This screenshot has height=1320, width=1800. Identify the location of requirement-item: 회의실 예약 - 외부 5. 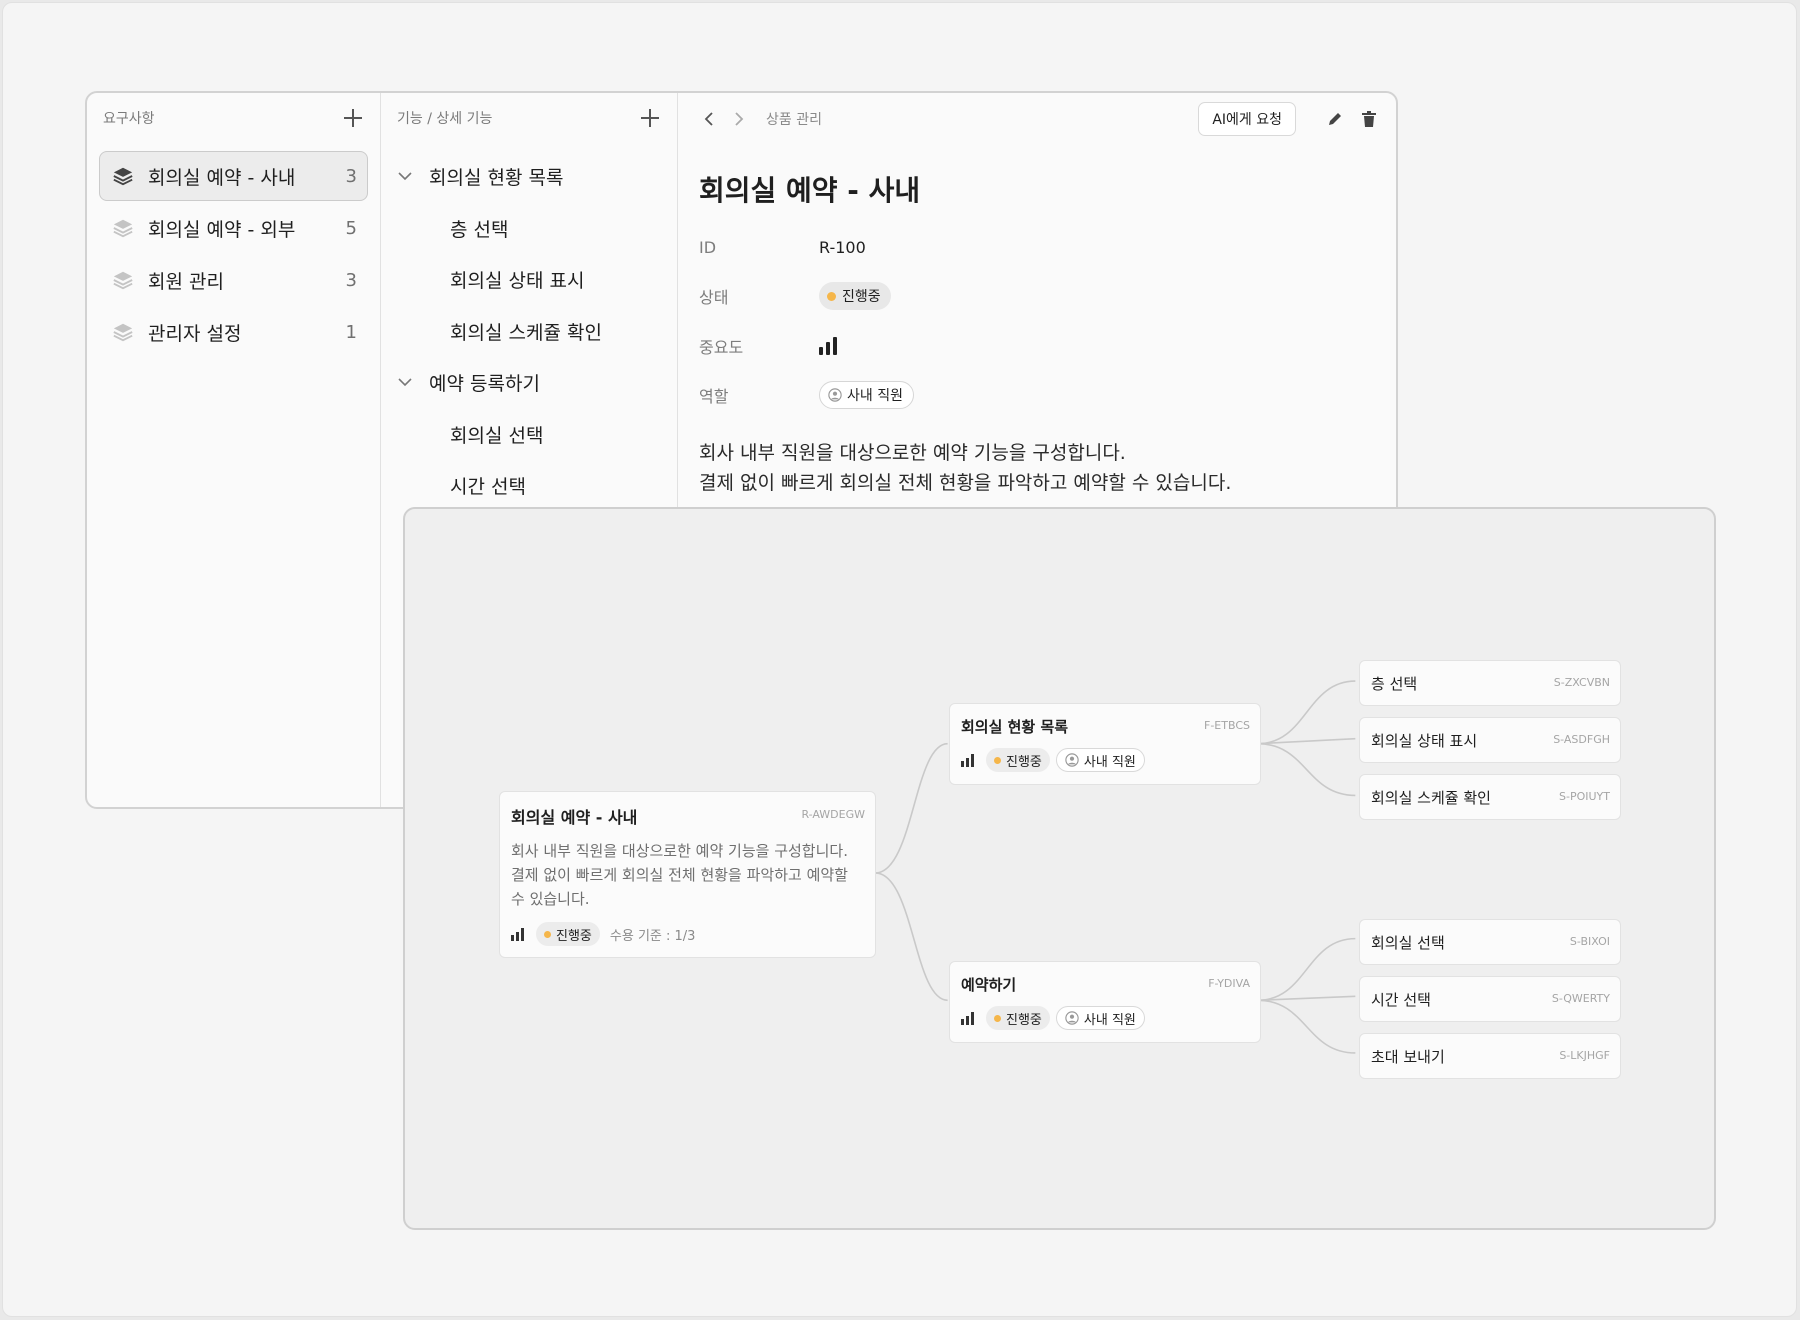
(233, 228).